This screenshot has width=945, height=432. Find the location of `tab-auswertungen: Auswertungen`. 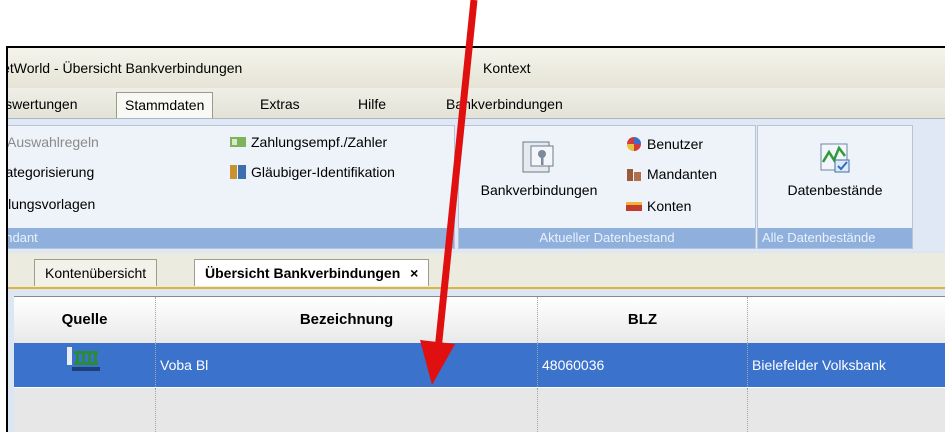

tab-auswertungen: Auswertungen is located at coordinates (47, 104).